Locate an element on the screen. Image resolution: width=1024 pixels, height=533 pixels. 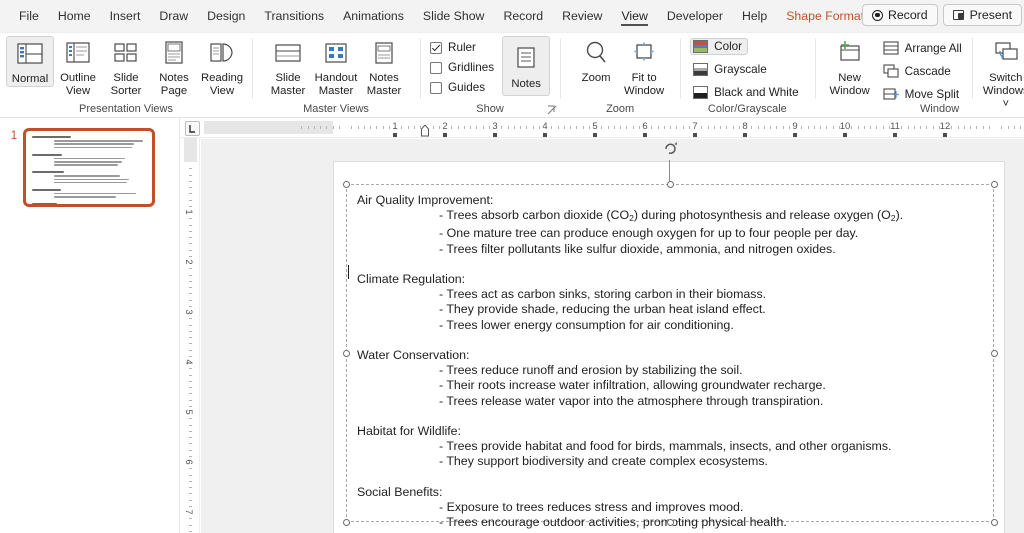
ruler-number: 2 is located at coordinates (445, 126).